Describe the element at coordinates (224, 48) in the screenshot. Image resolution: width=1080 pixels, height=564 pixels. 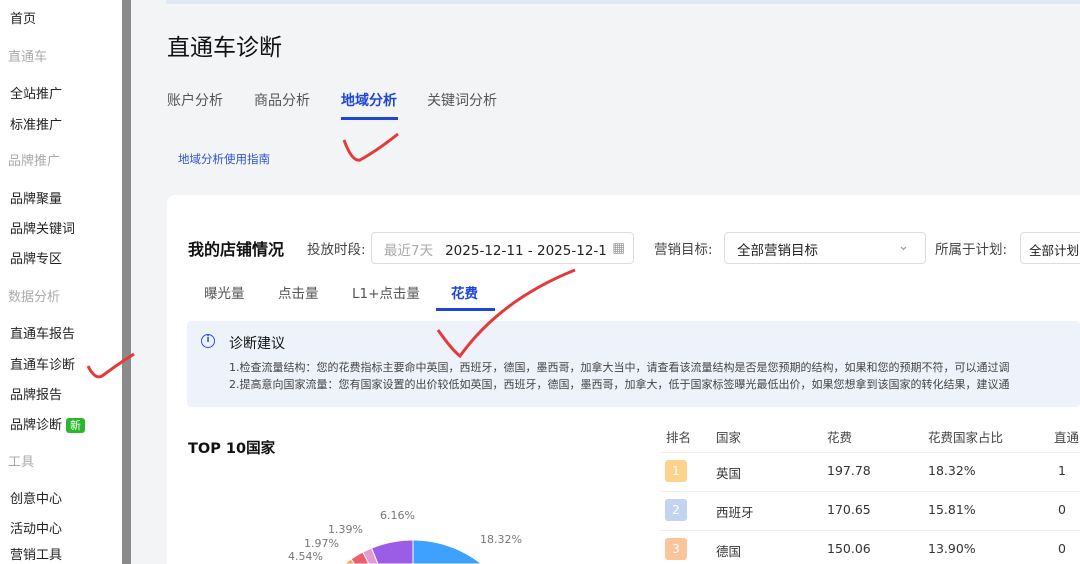
I see `page-title: 直通车诊断` at that location.